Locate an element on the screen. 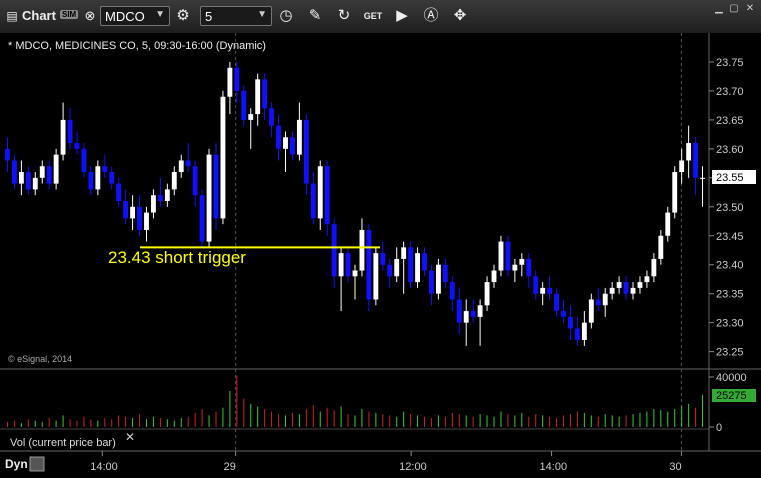 This screenshot has width=761, height=478. price-tick-label: 23.50 is located at coordinates (730, 208).